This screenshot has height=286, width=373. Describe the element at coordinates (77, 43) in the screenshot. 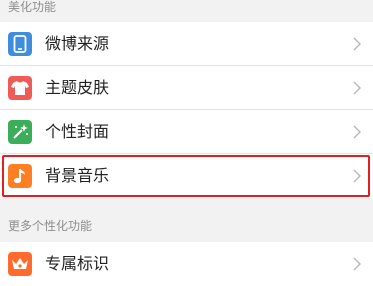

I see `list-item-label: 微博来源` at that location.